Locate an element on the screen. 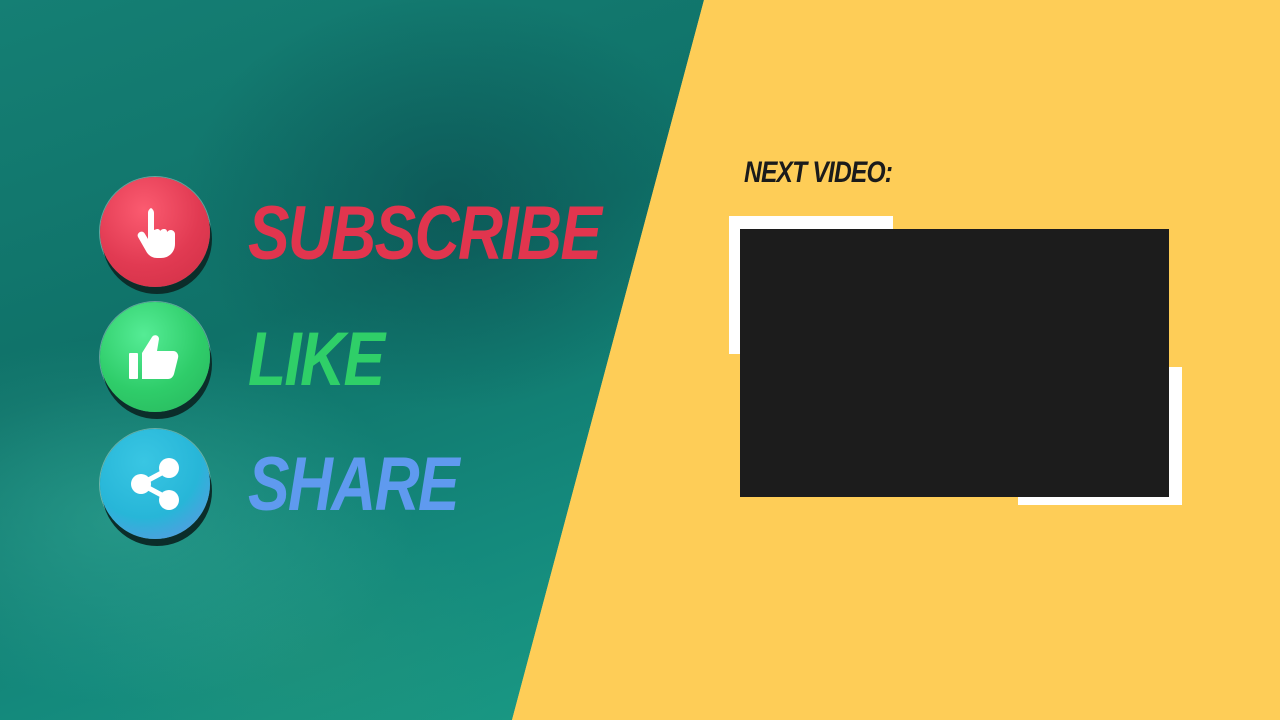 Image resolution: width=1280 pixels, height=720 pixels. pointing-hand-icon is located at coordinates (156, 233).